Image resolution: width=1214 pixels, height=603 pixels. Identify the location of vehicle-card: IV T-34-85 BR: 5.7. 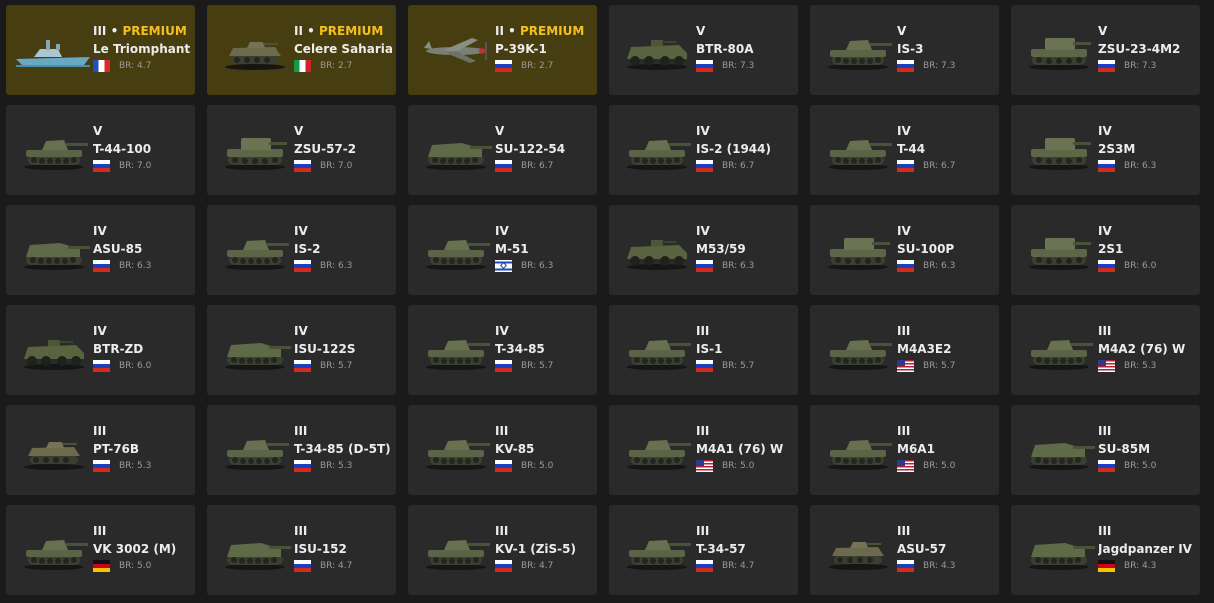
(502, 350).